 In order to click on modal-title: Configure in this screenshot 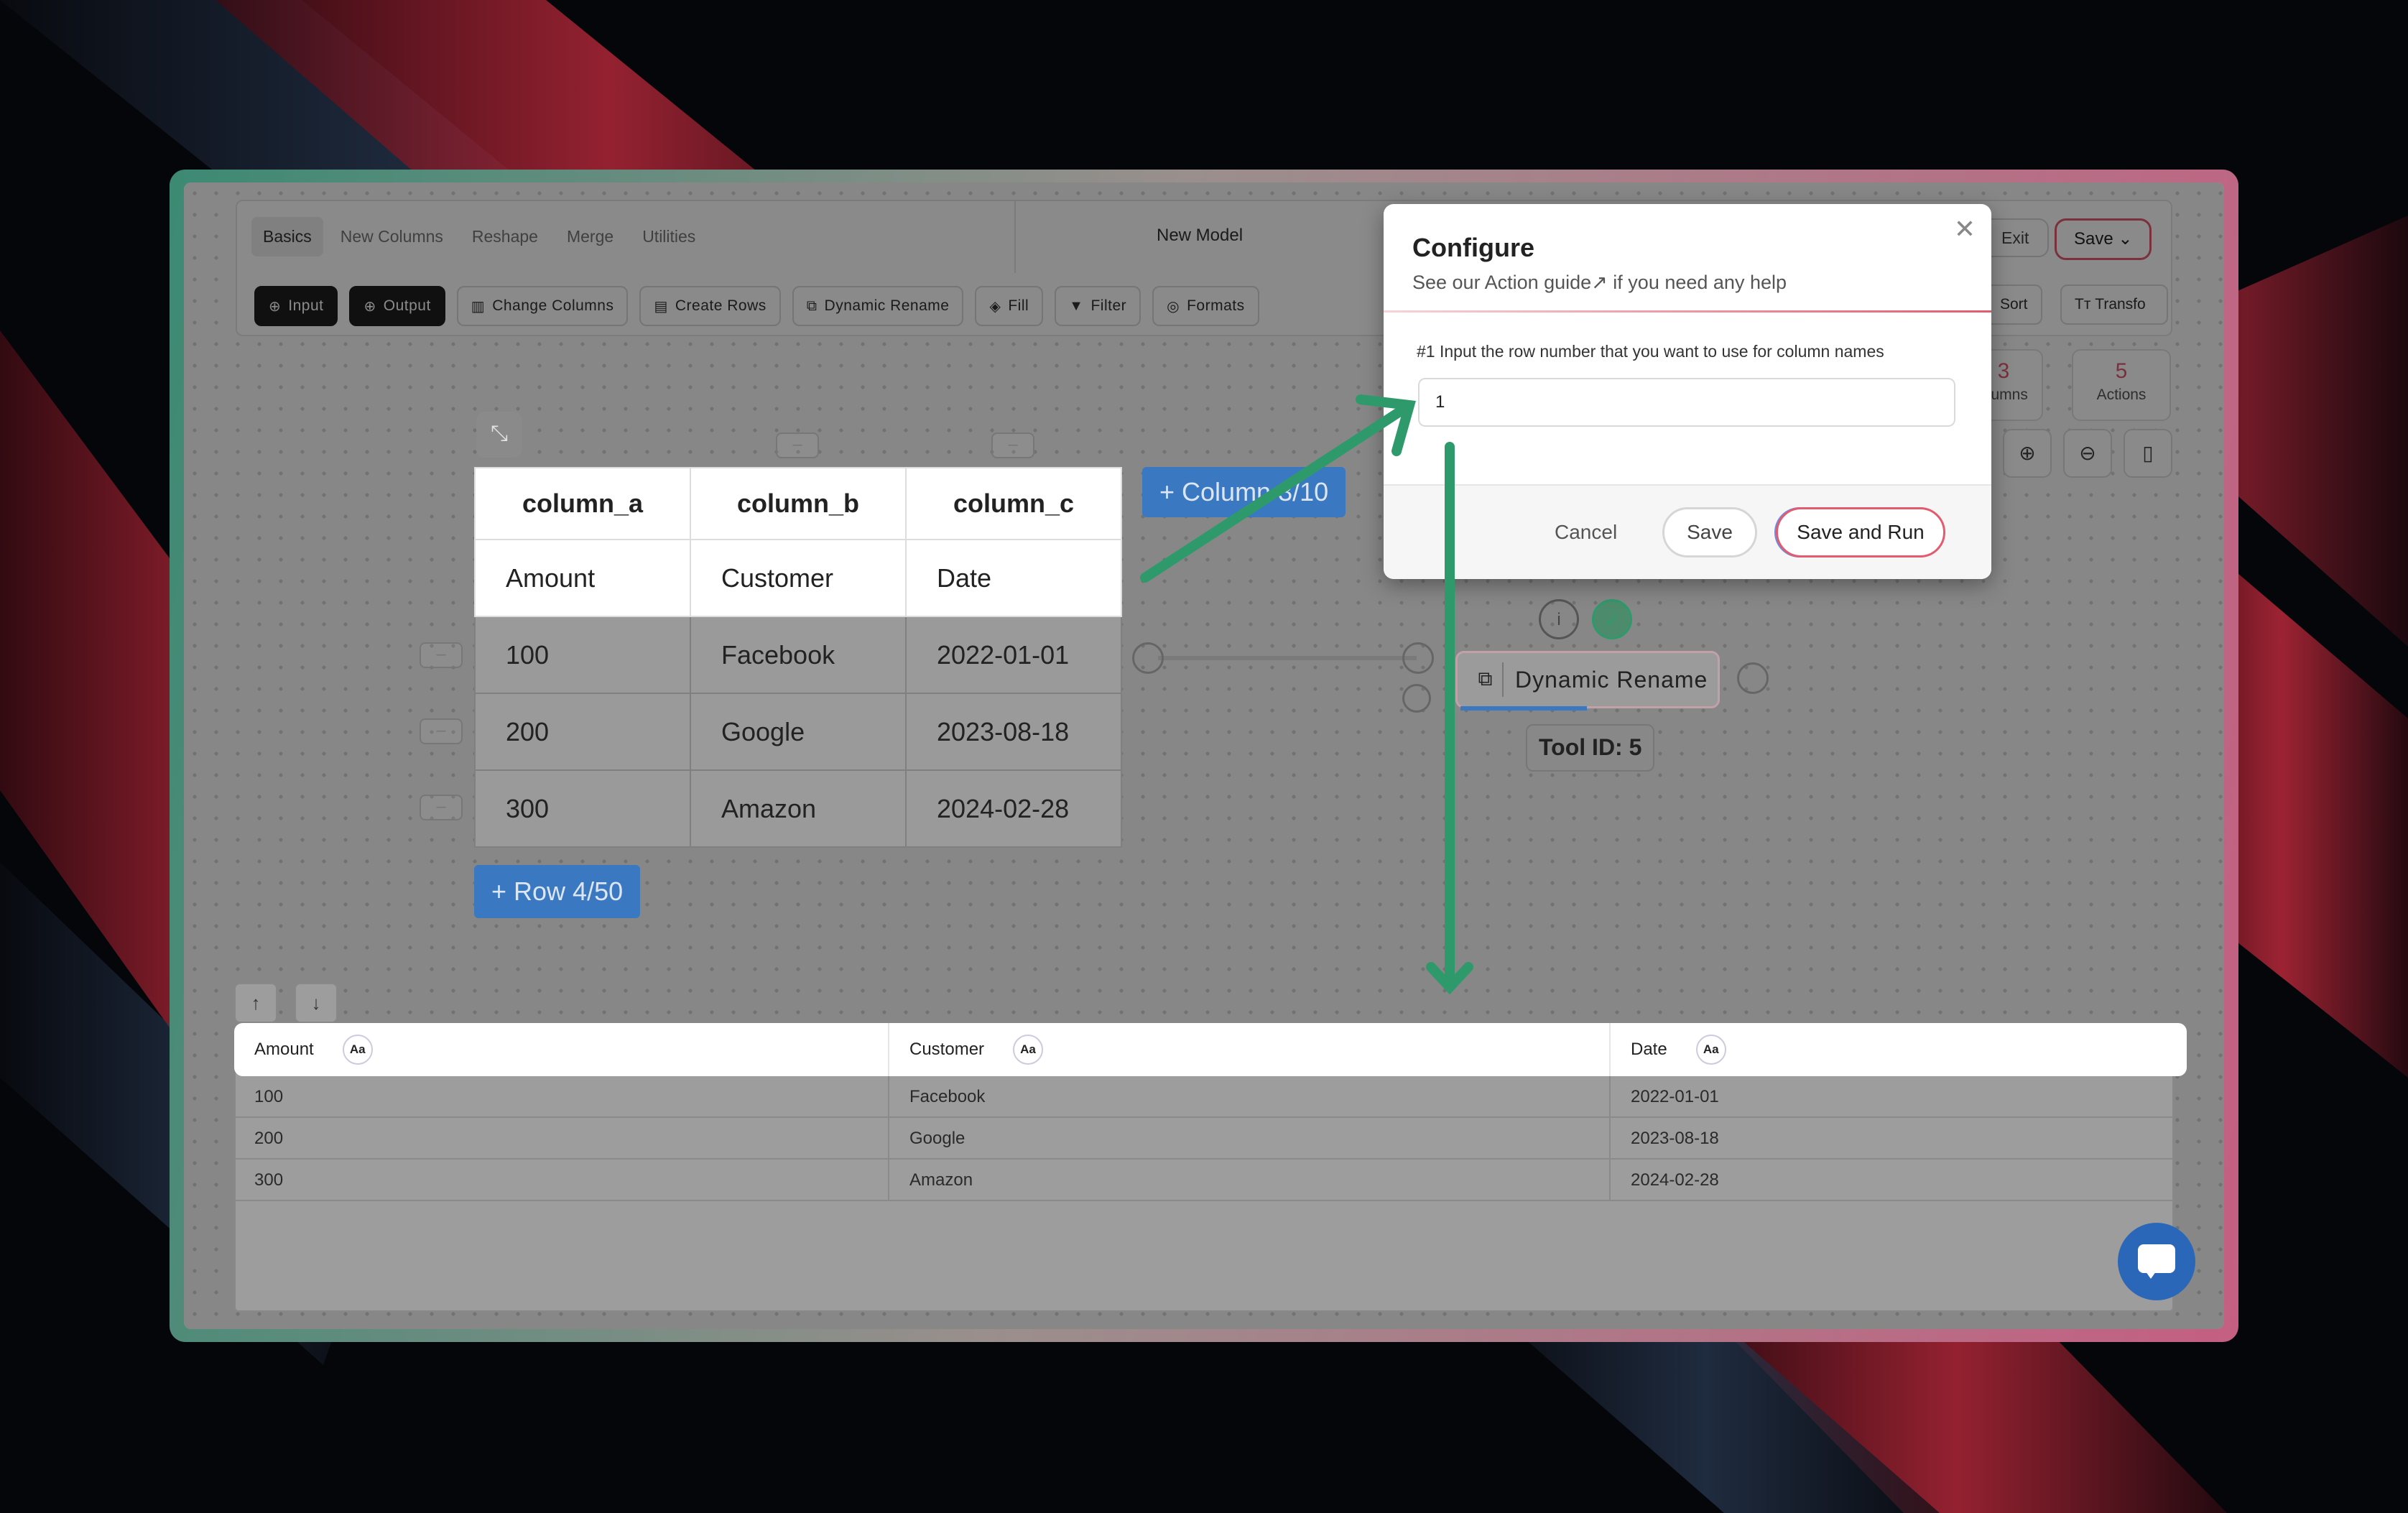, I will do `click(1473, 247)`.